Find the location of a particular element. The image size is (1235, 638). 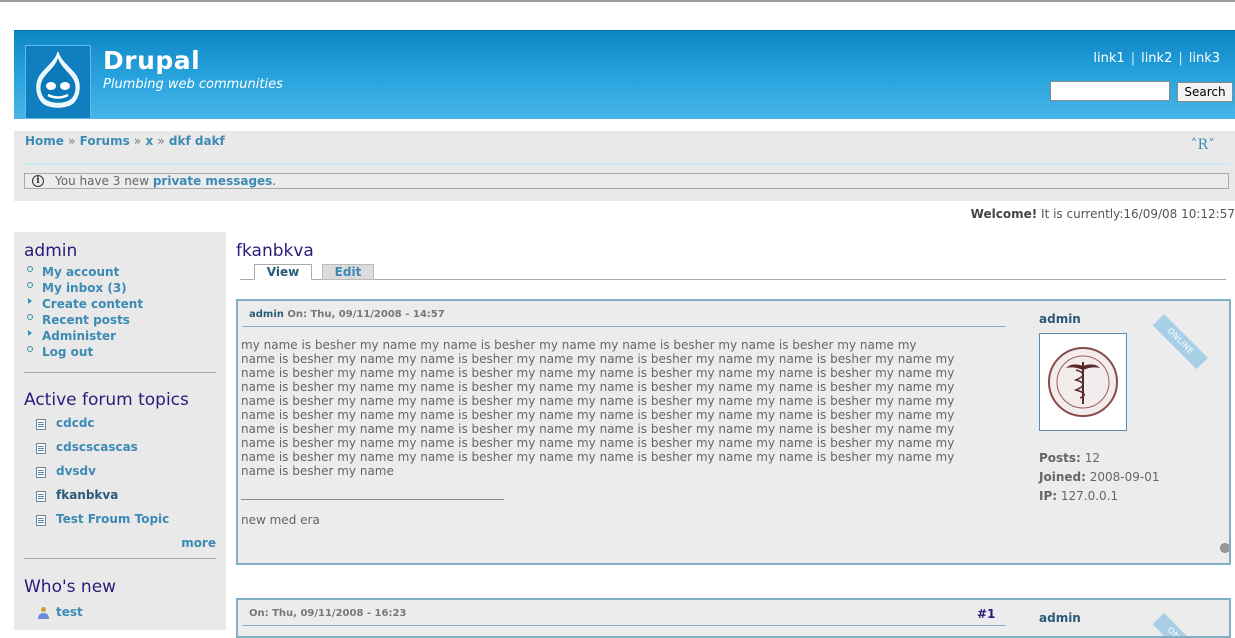

tab-view: View is located at coordinates (283, 272).